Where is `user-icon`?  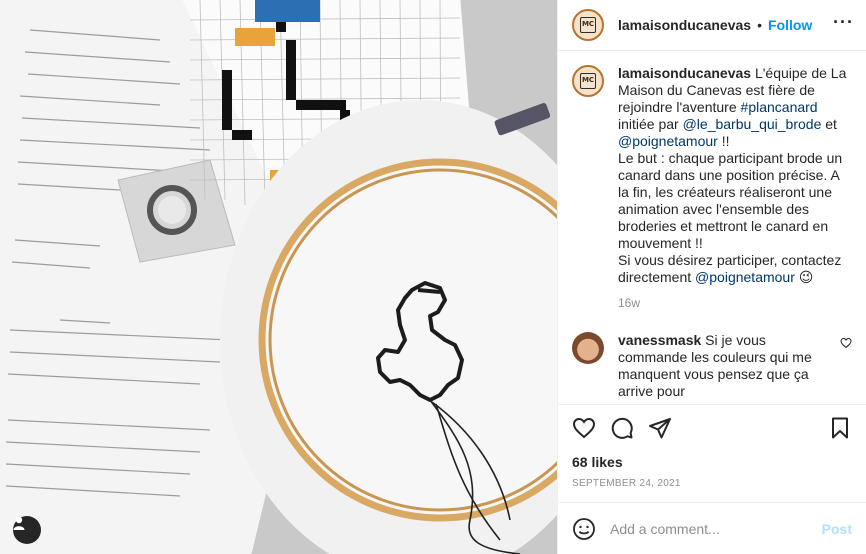
user-icon is located at coordinates (27, 530).